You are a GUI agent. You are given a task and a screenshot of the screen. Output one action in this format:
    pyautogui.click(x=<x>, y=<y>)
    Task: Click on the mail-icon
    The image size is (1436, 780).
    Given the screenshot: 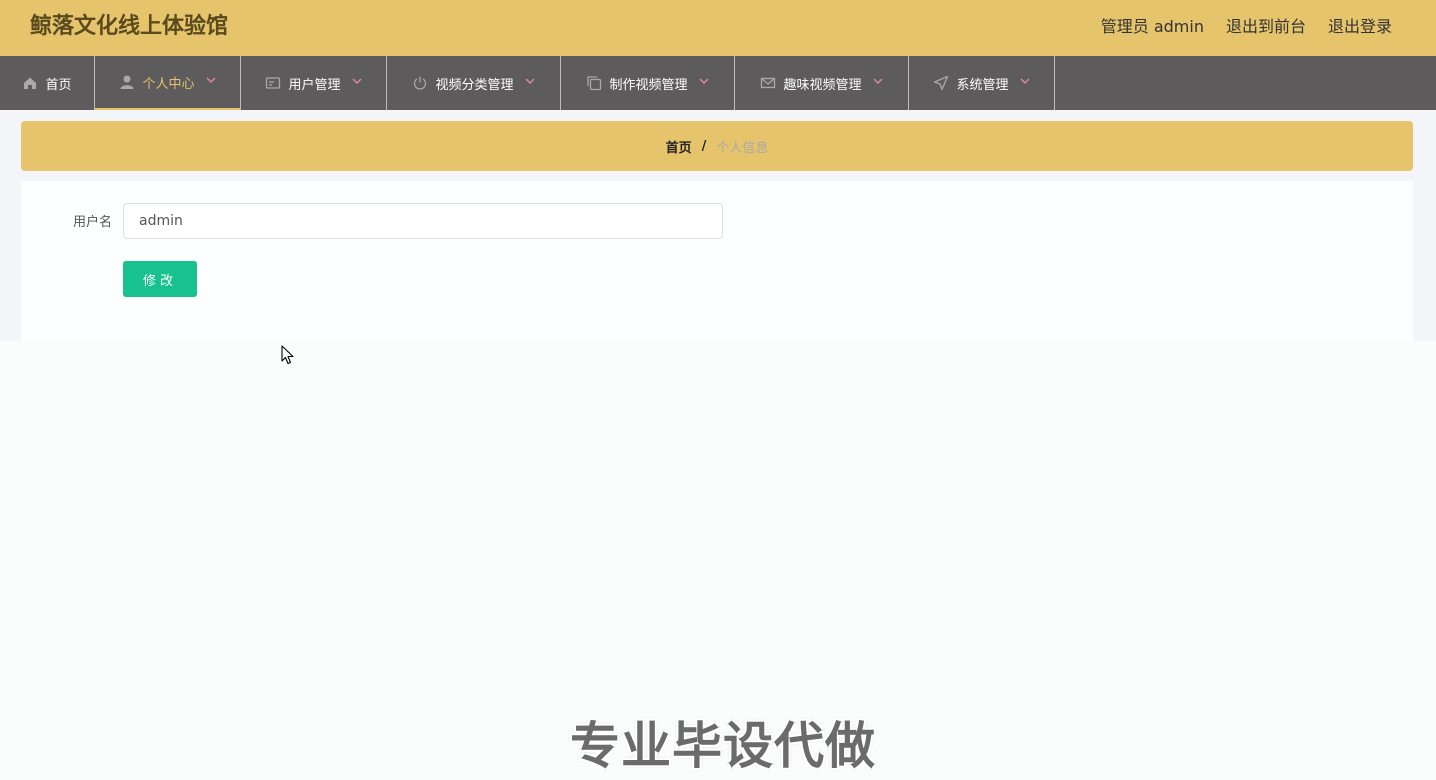 What is the action you would take?
    pyautogui.click(x=768, y=83)
    